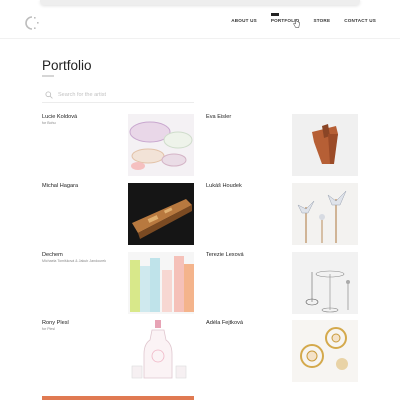 This screenshot has height=400, width=400. I want to click on artist-card: Adéla Fejtková, so click(286, 352).